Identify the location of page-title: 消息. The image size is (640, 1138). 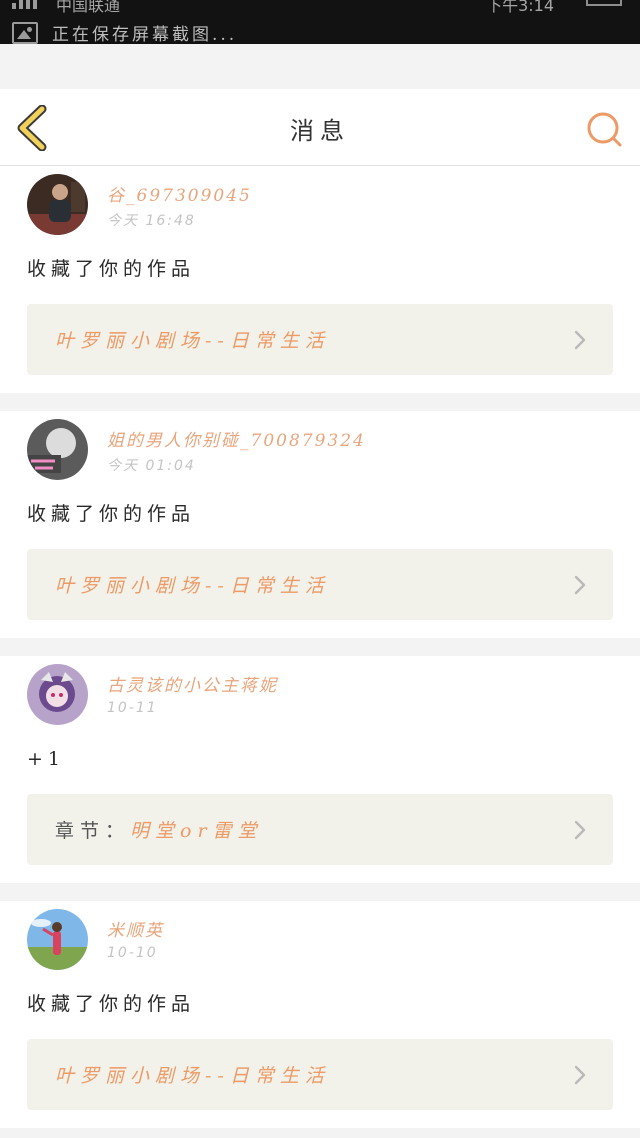
(320, 131).